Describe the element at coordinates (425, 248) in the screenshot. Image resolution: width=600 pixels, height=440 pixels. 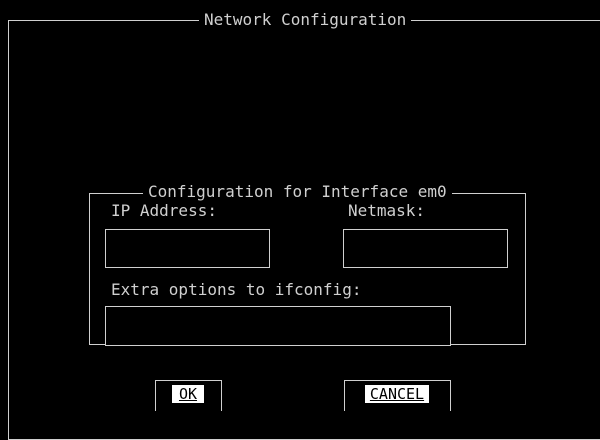
I see `netmask-field` at that location.